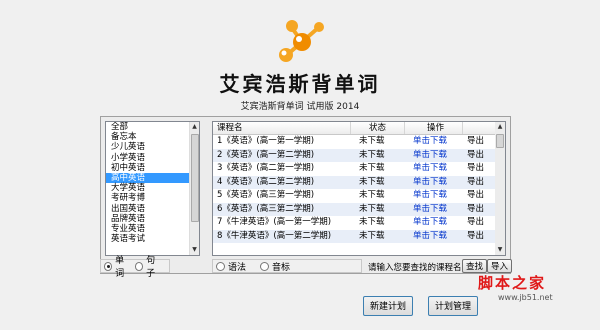  I want to click on category-list-scrollbar: ▲ ▼, so click(194, 188).